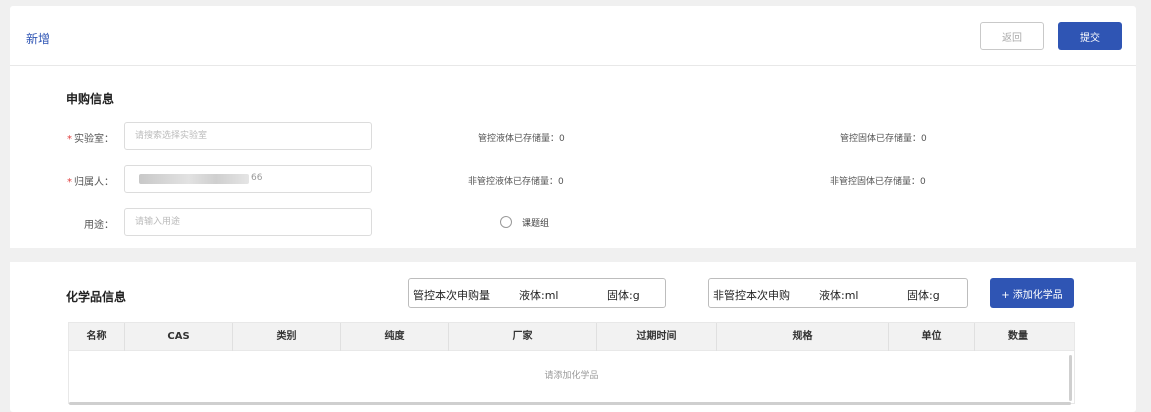 Image resolution: width=1151 pixels, height=412 pixels. What do you see at coordinates (932, 337) in the screenshot?
I see `column-header: 单位` at bounding box center [932, 337].